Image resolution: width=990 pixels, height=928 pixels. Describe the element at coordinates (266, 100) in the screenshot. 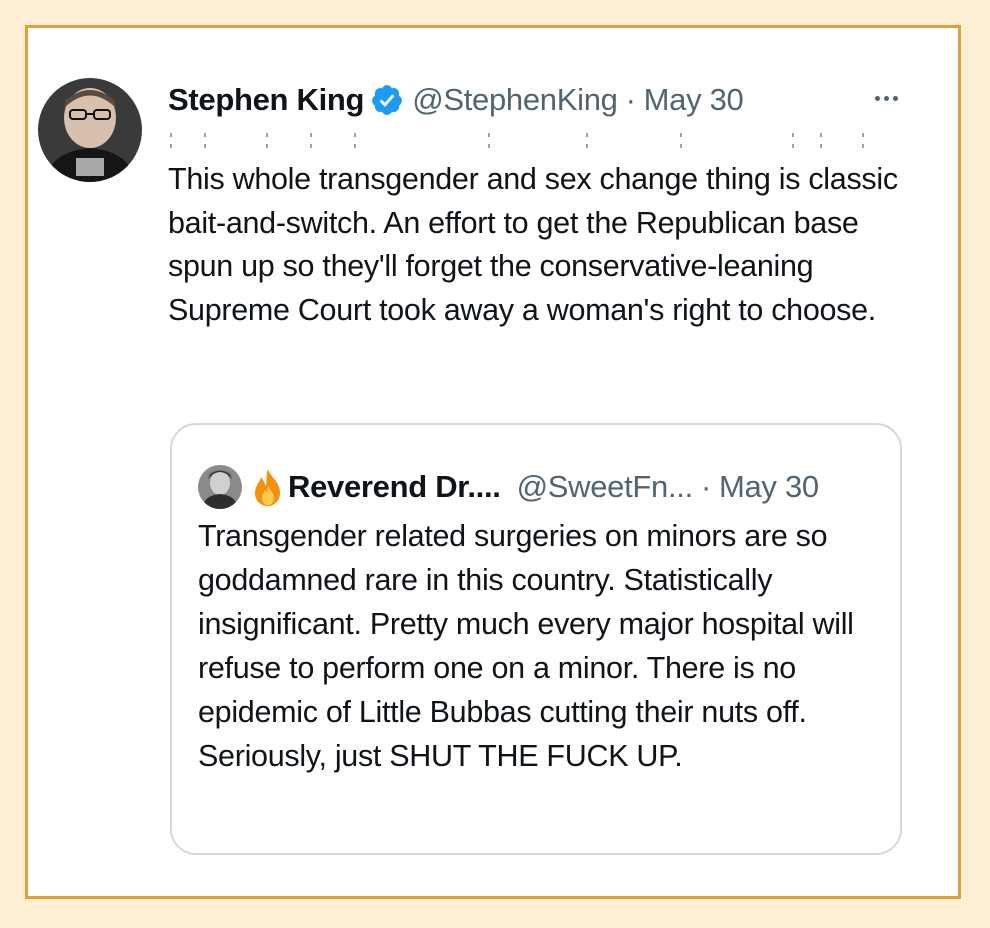

I see `author-name: Stephen King` at that location.